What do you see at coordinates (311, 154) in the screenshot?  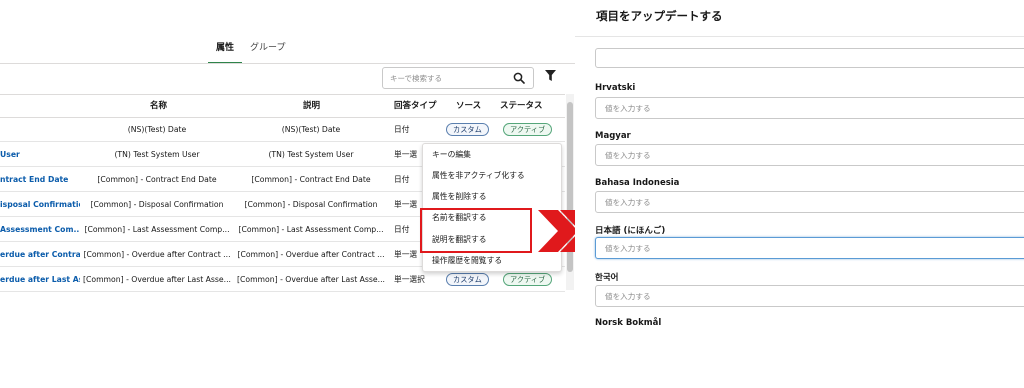 I see `row-description: (TN) Test System User` at bounding box center [311, 154].